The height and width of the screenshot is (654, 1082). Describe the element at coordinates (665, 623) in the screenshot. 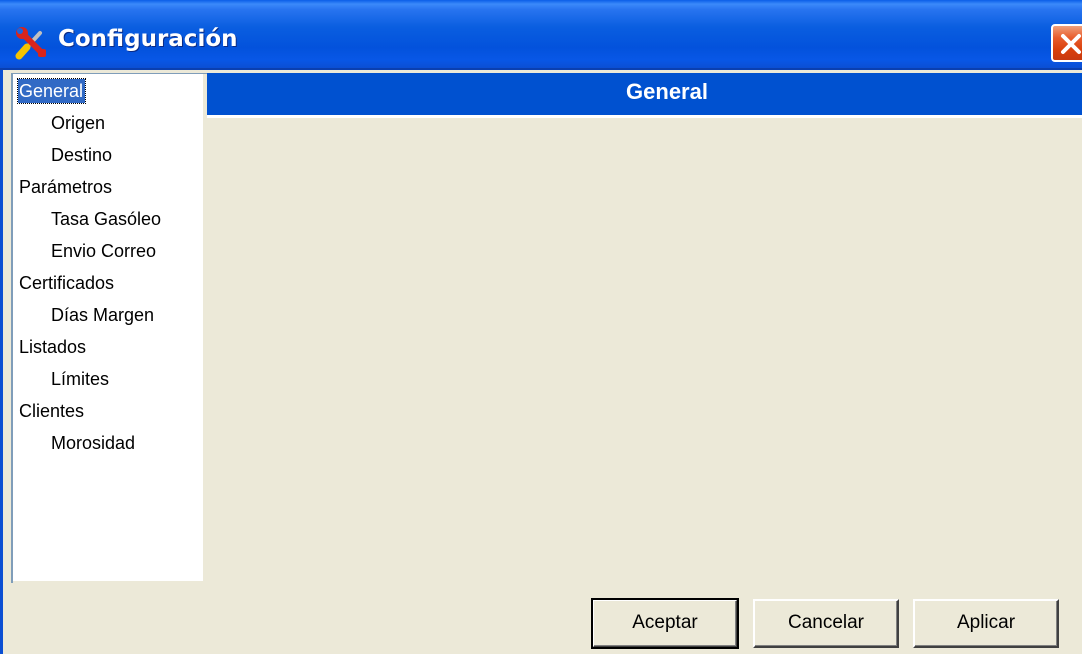

I see `accept-button: Aceptar` at that location.